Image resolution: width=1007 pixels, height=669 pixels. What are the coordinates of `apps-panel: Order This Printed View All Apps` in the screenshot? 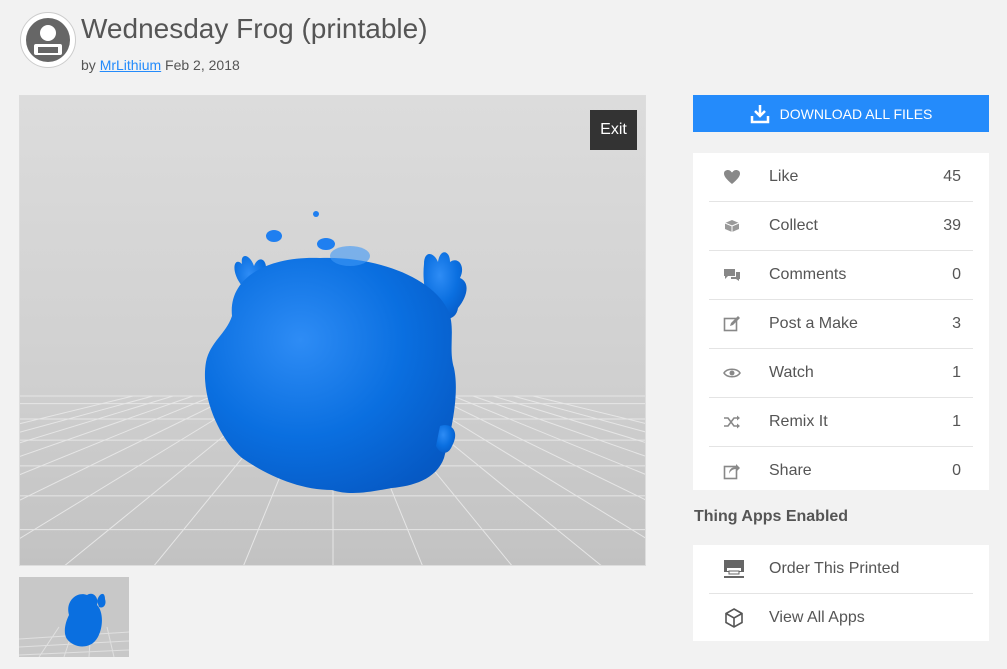 It's located at (841, 593).